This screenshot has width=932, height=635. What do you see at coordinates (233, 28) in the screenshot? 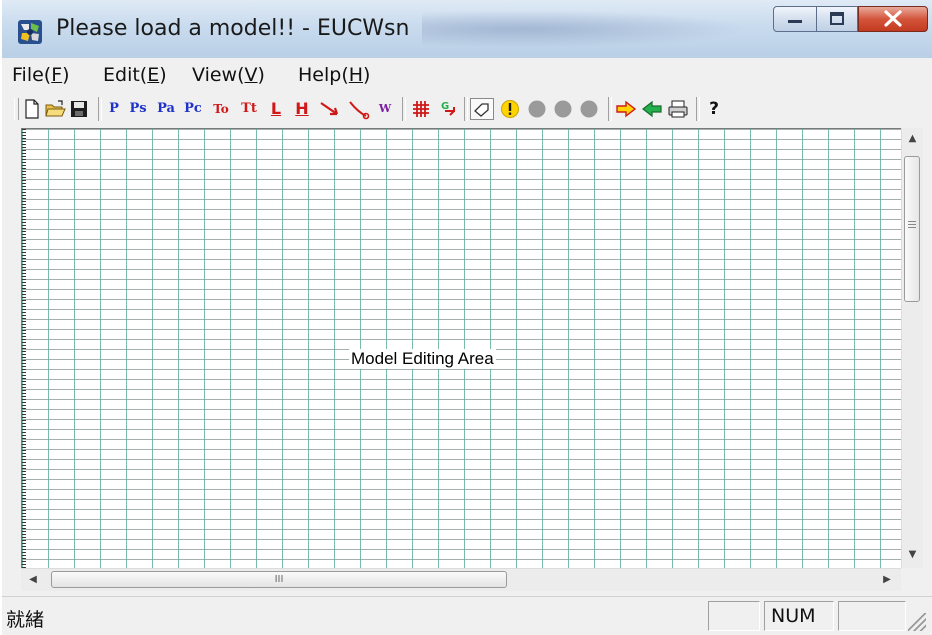
I see `window-title: Please load a model!! - EUCWsn` at bounding box center [233, 28].